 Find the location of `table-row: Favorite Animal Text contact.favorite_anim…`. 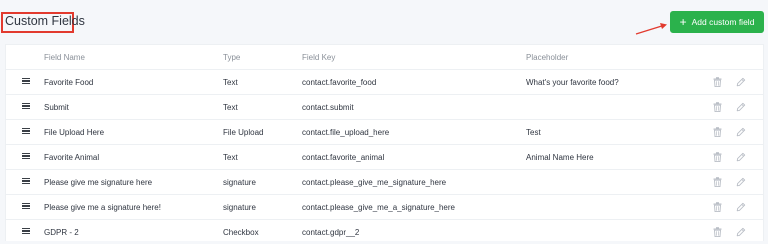

table-row: Favorite Animal Text contact.favorite_anim… is located at coordinates (384, 156).